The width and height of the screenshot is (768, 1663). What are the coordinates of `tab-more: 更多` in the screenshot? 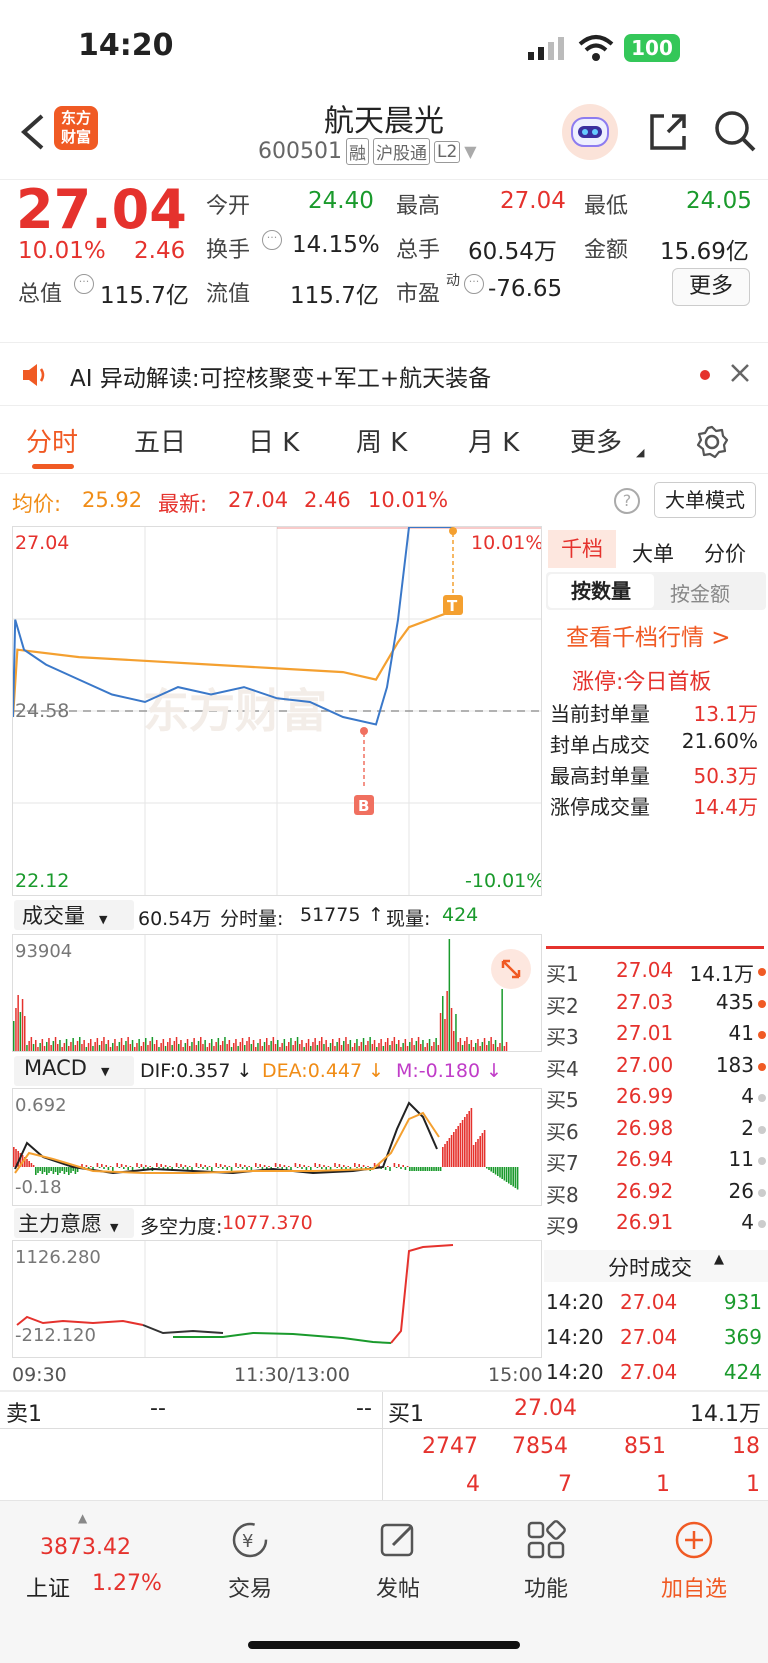 It's located at (596, 440).